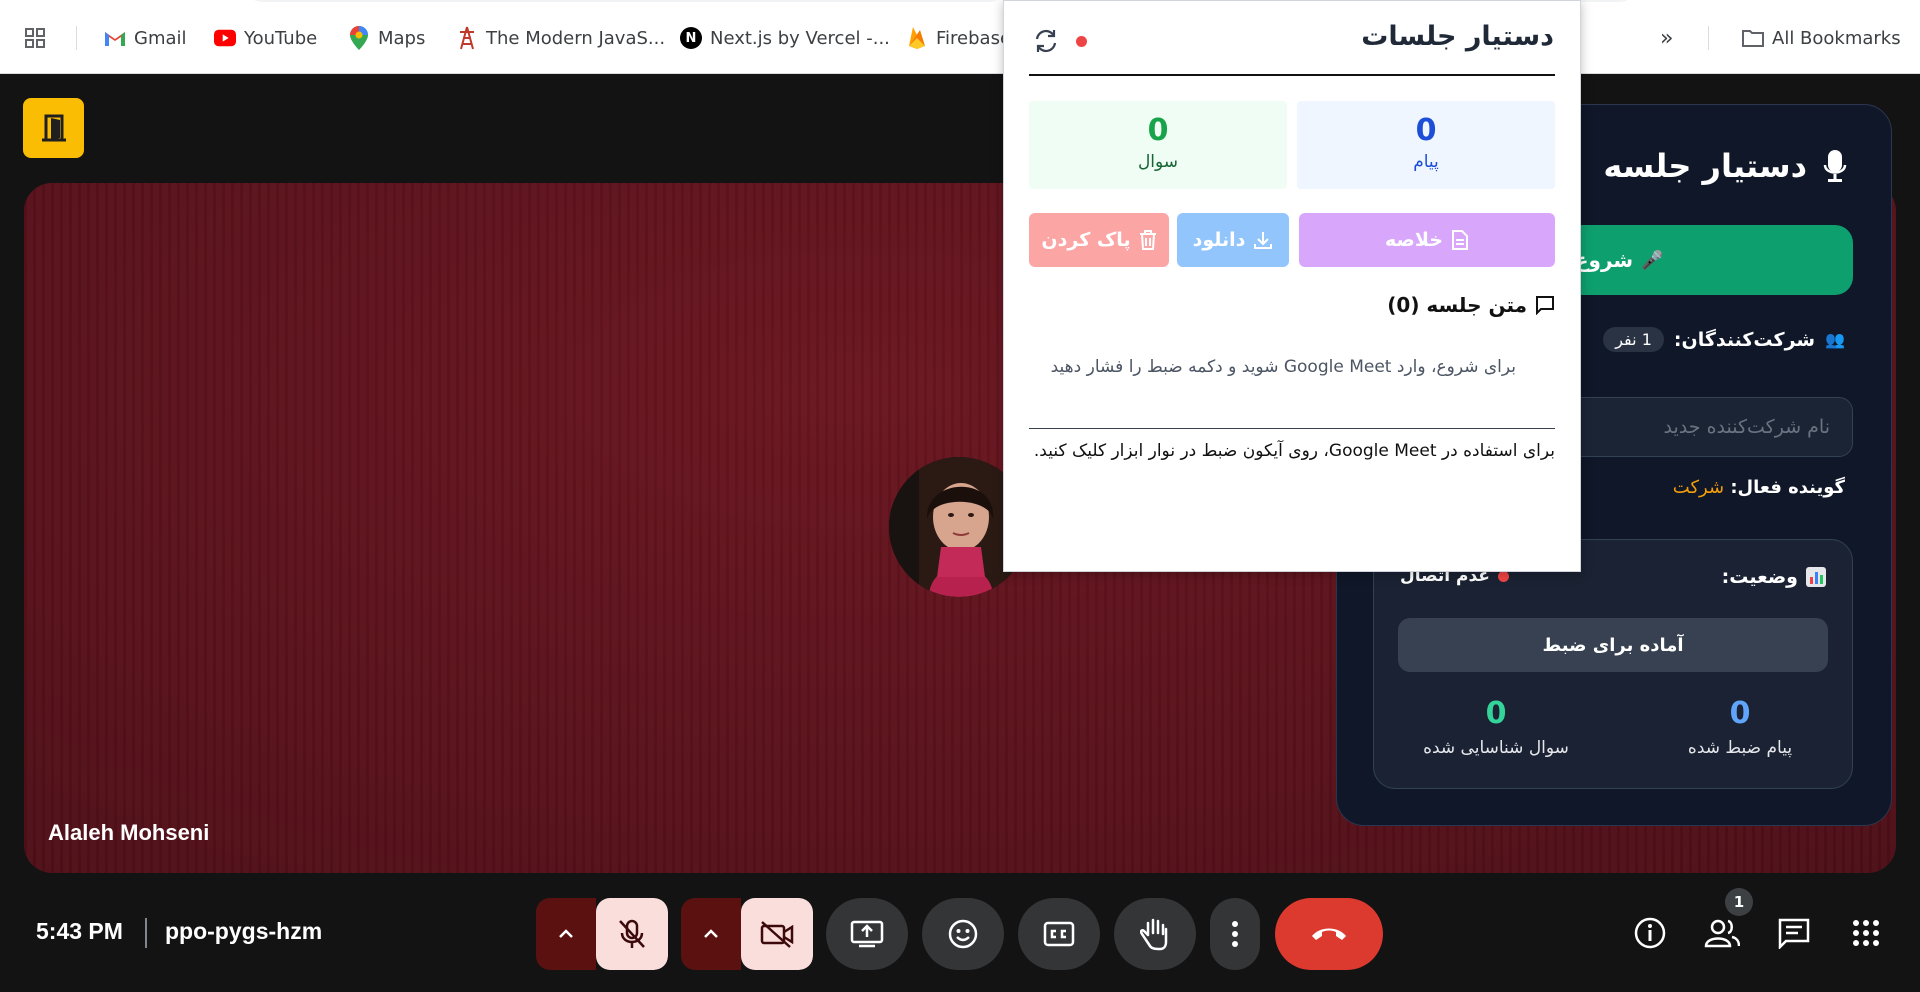 The height and width of the screenshot is (992, 1920). I want to click on captions-button, so click(1059, 934).